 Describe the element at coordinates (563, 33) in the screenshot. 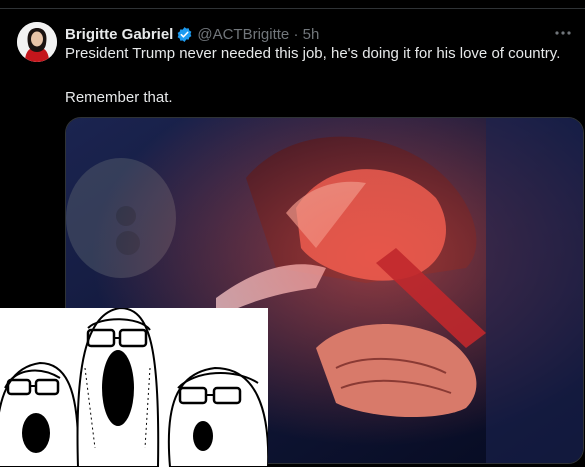

I see `more-options-icon` at that location.